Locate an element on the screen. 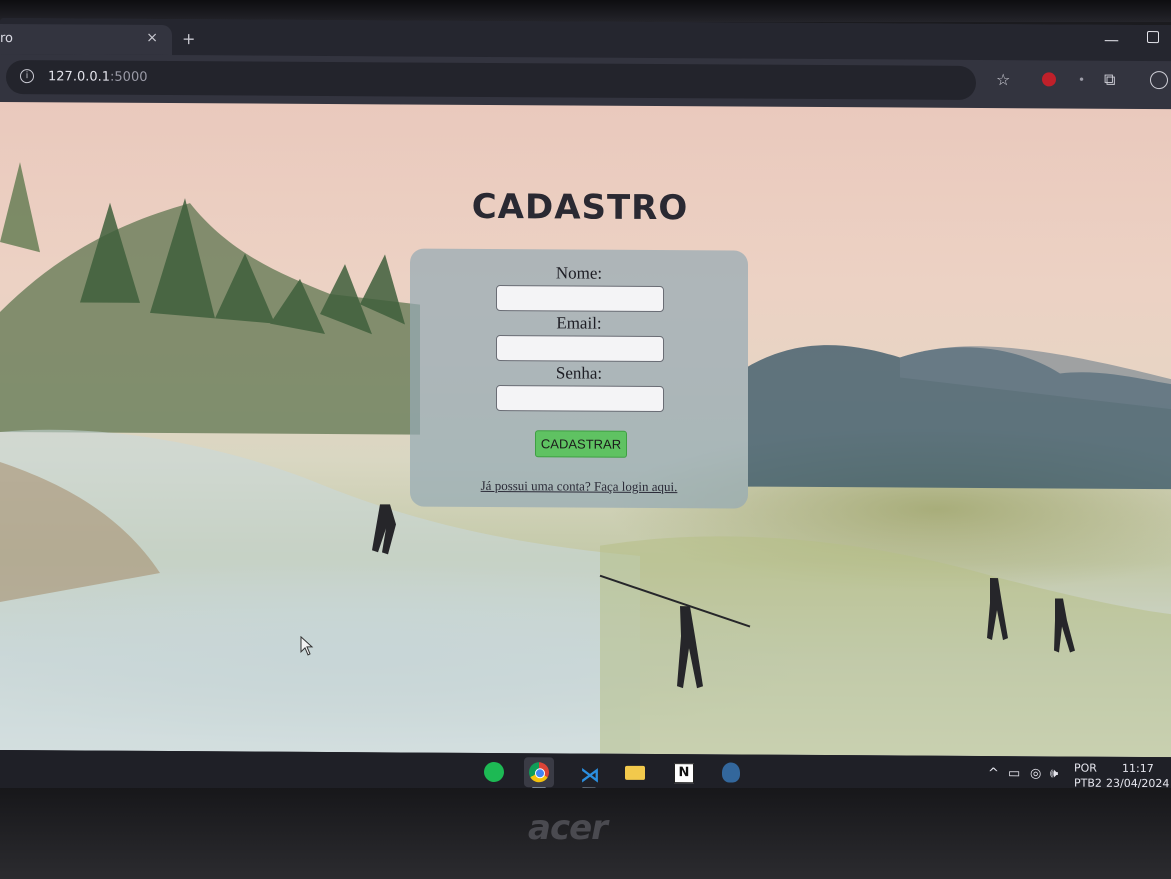  name-label: Nome: is located at coordinates (579, 273).